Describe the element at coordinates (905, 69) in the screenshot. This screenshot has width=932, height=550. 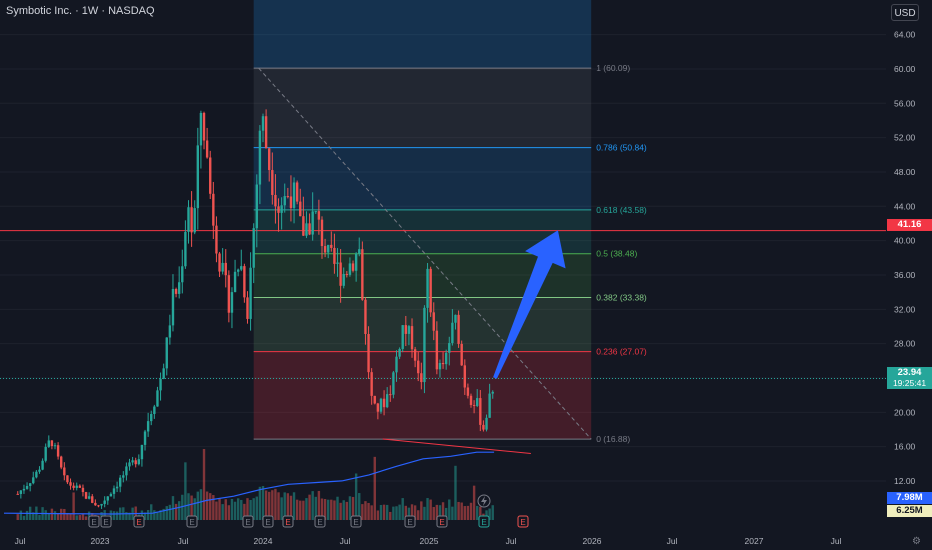
I see `y-tick-label: 60.00` at that location.